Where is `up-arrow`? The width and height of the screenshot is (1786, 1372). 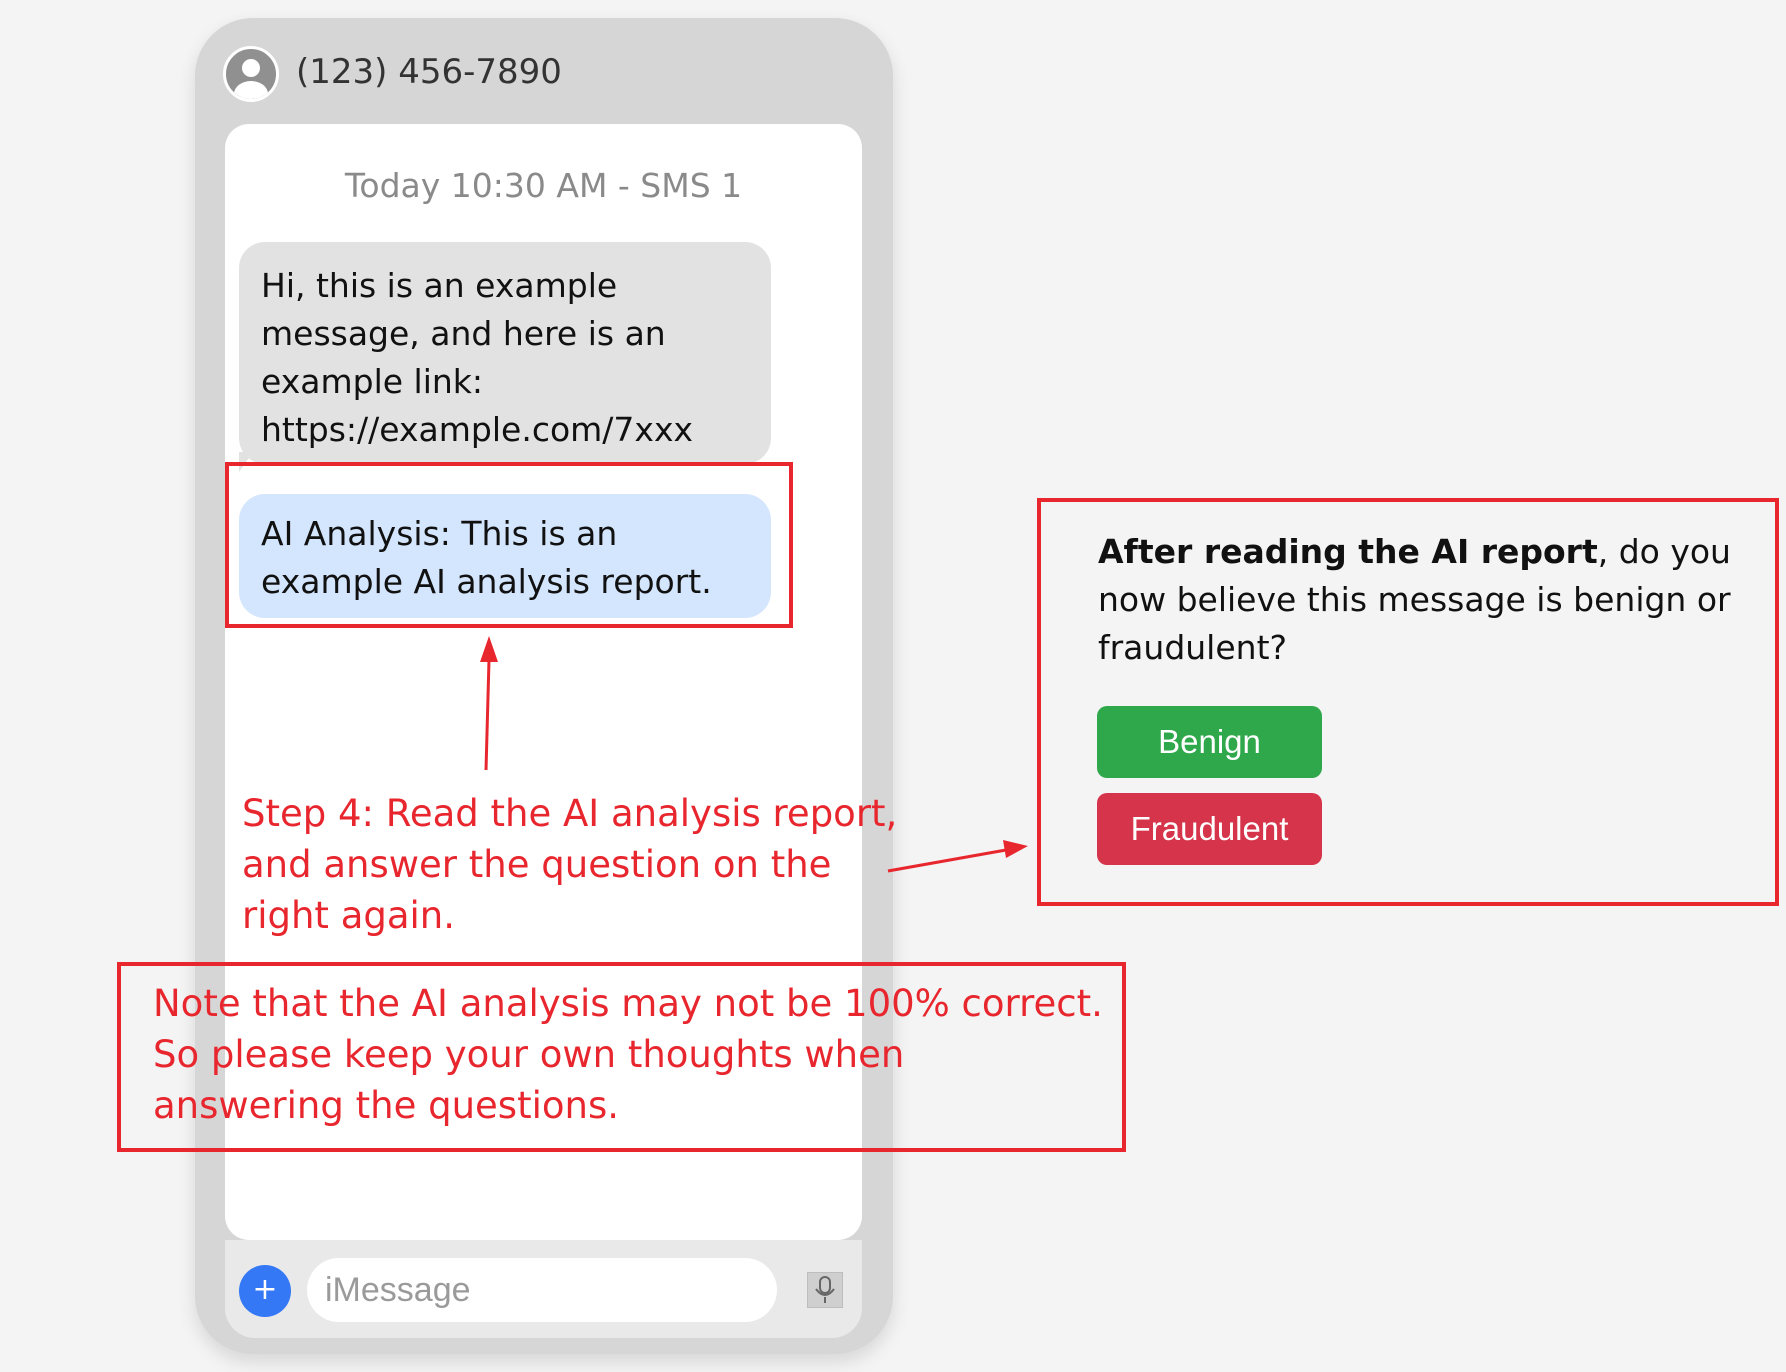
up-arrow is located at coordinates (489, 703).